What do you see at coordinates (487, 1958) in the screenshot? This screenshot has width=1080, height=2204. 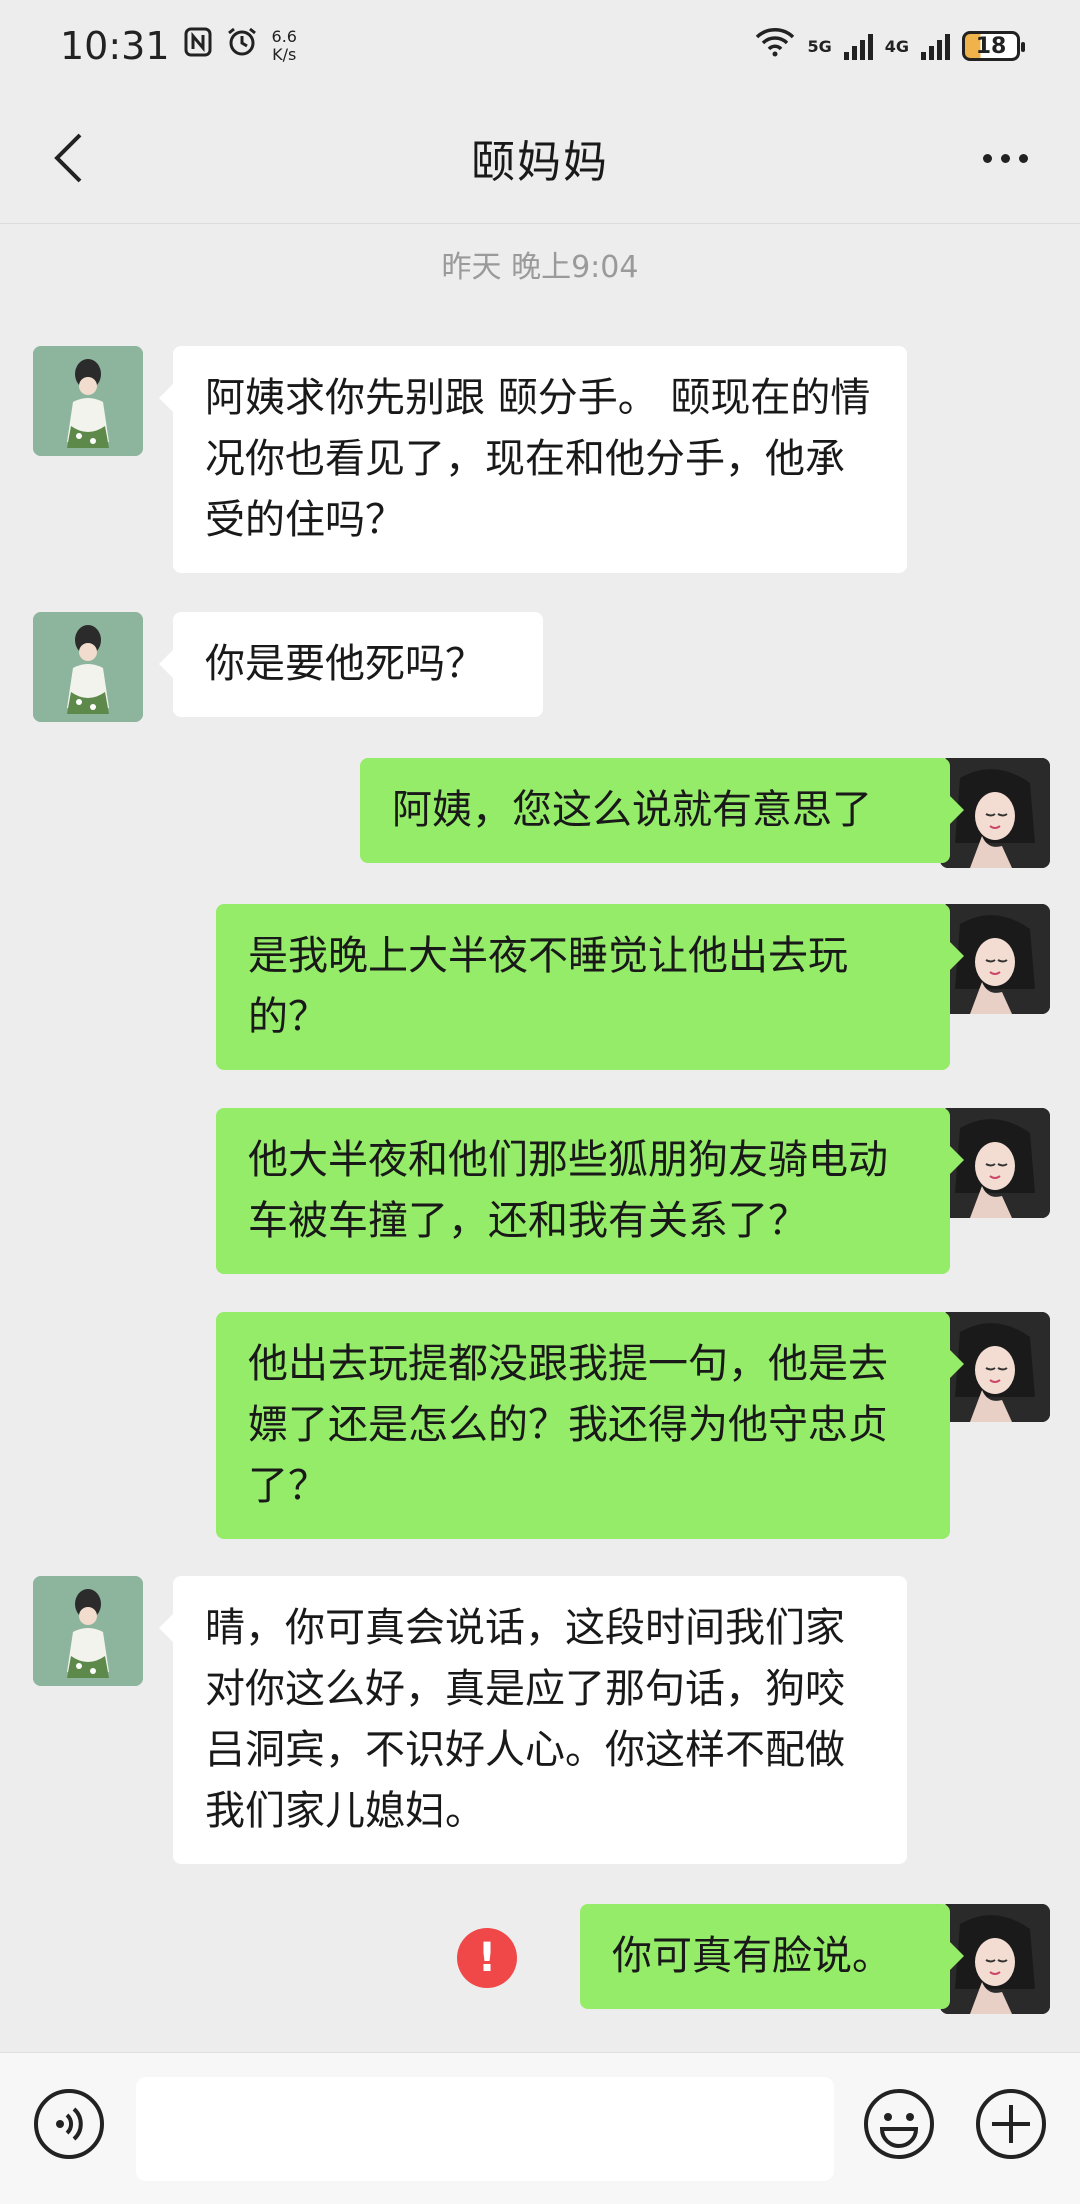 I see `send-failed-icon: !` at bounding box center [487, 1958].